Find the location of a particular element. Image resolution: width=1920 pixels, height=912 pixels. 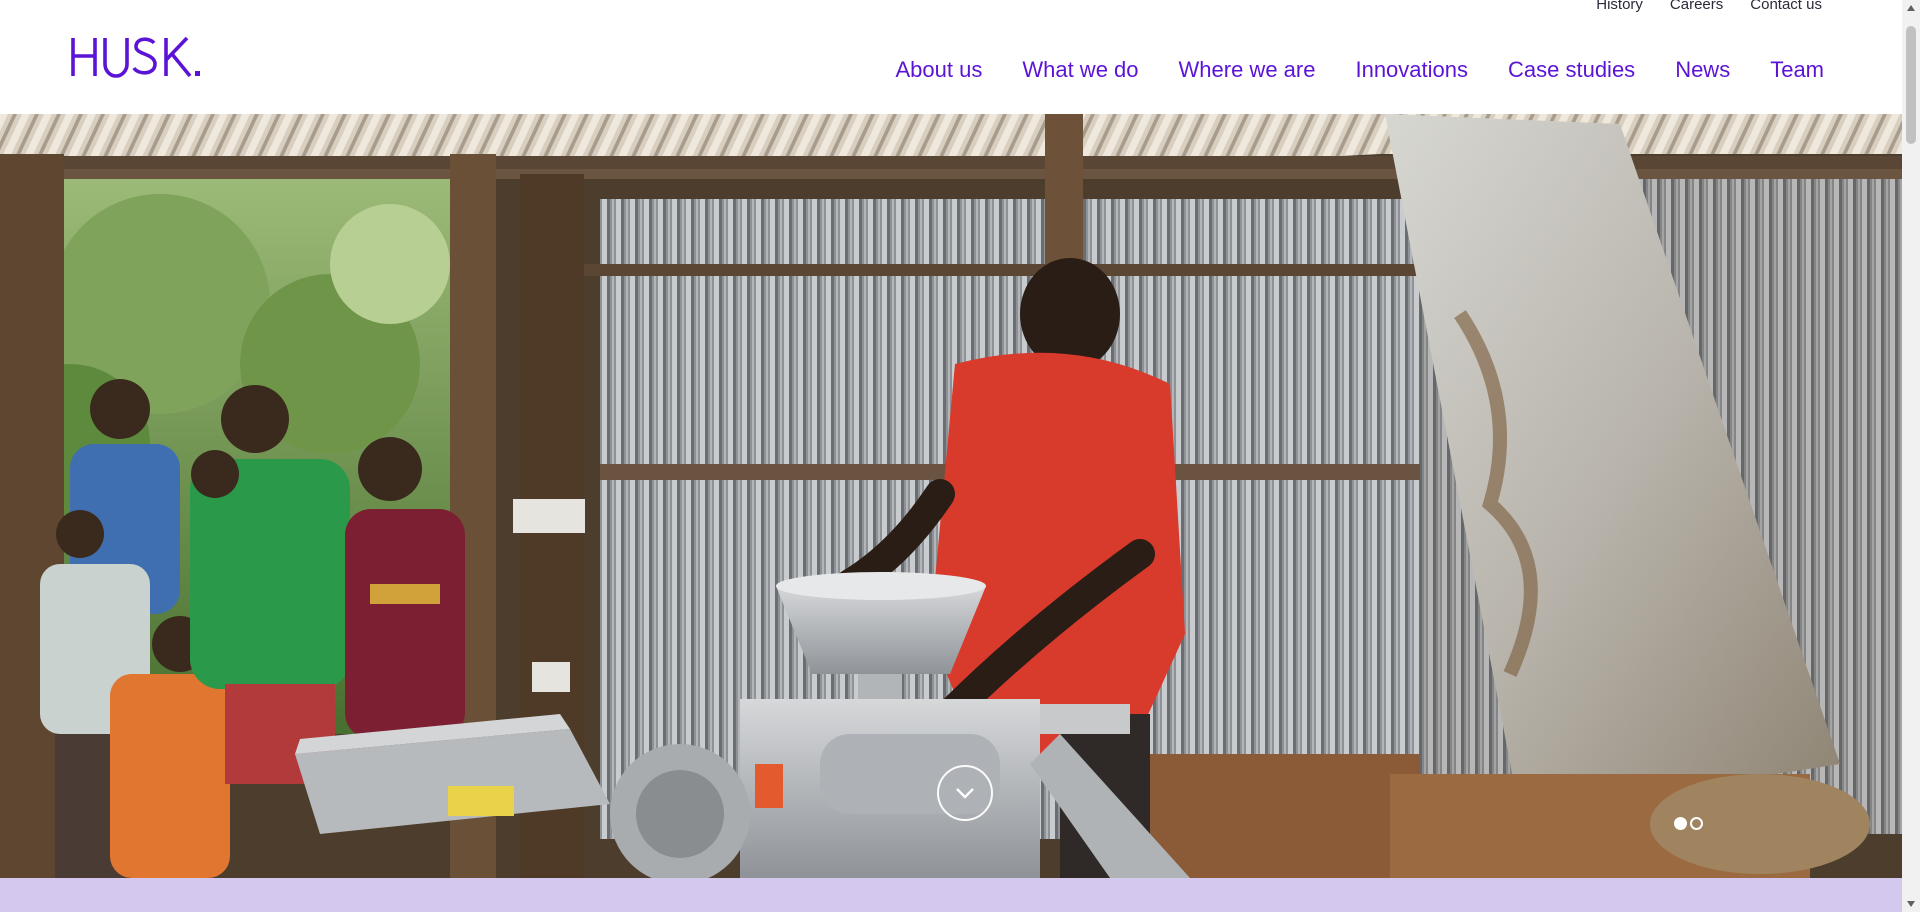

husk-logo is located at coordinates (146, 55).